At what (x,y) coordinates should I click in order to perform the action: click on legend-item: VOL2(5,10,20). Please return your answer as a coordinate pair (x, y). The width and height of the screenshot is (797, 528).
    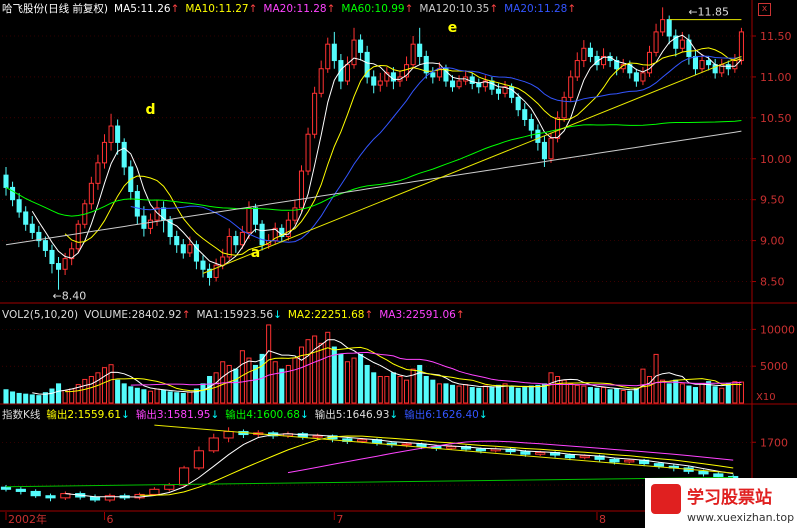
    Looking at the image, I should click on (40, 315).